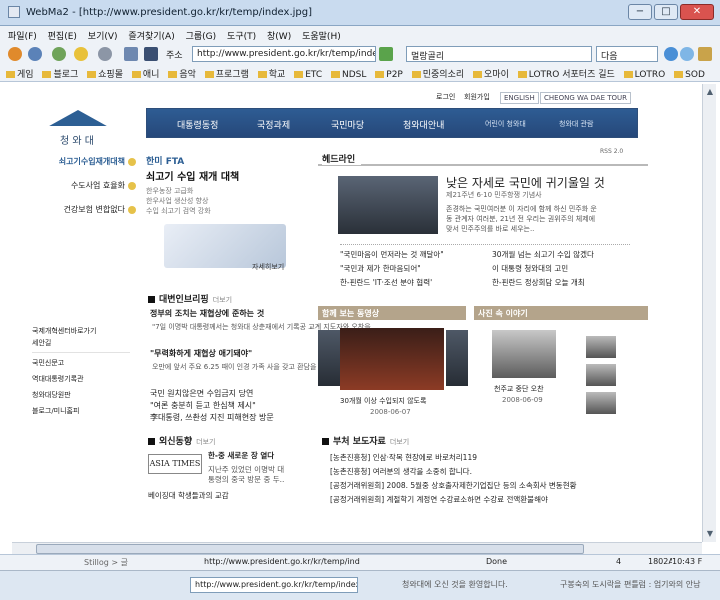  What do you see at coordinates (388, 205) in the screenshot?
I see `headline-photo` at bounding box center [388, 205].